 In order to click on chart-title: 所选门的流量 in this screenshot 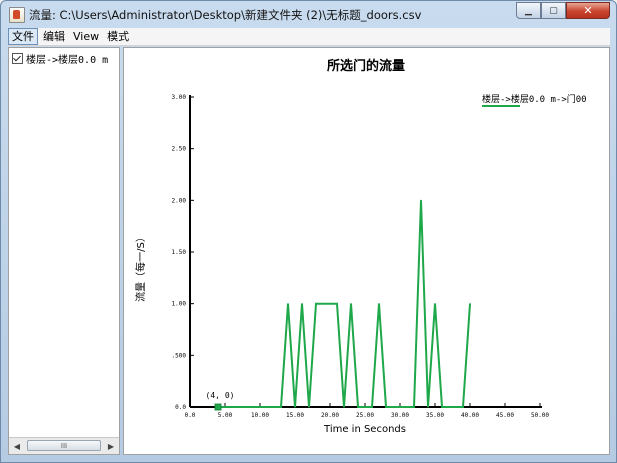, I will do `click(366, 66)`.